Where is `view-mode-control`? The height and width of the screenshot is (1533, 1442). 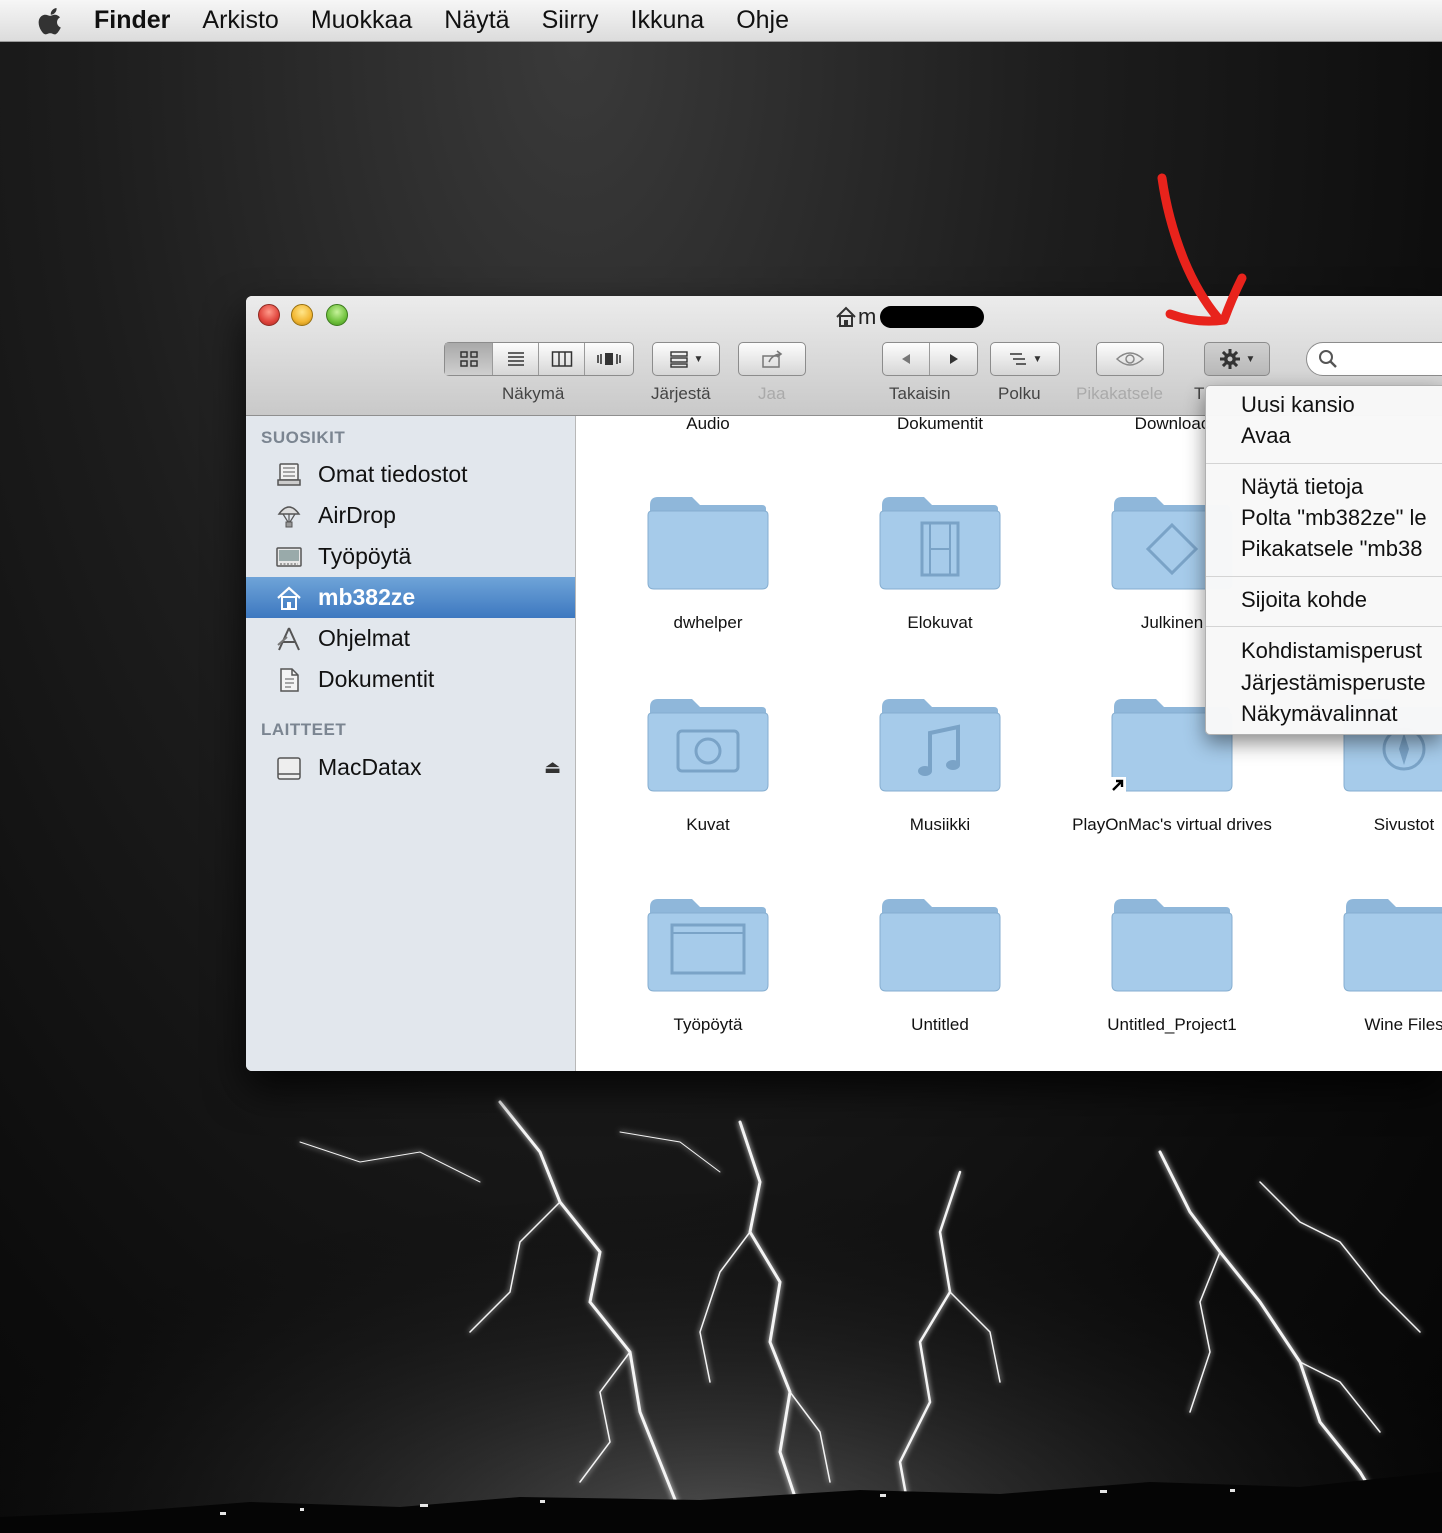 view-mode-control is located at coordinates (539, 359).